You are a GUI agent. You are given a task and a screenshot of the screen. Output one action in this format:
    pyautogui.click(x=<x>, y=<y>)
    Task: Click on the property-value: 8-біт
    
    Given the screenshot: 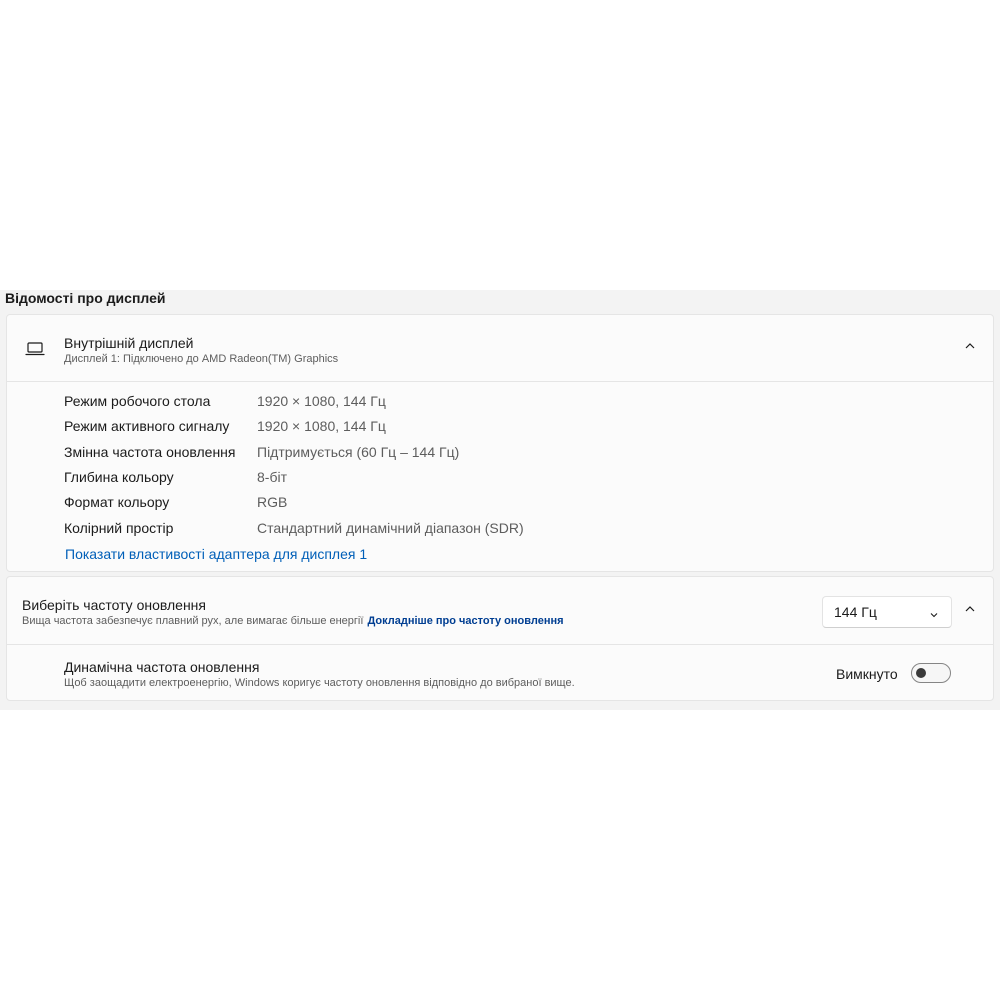 What is the action you would take?
    pyautogui.click(x=272, y=477)
    